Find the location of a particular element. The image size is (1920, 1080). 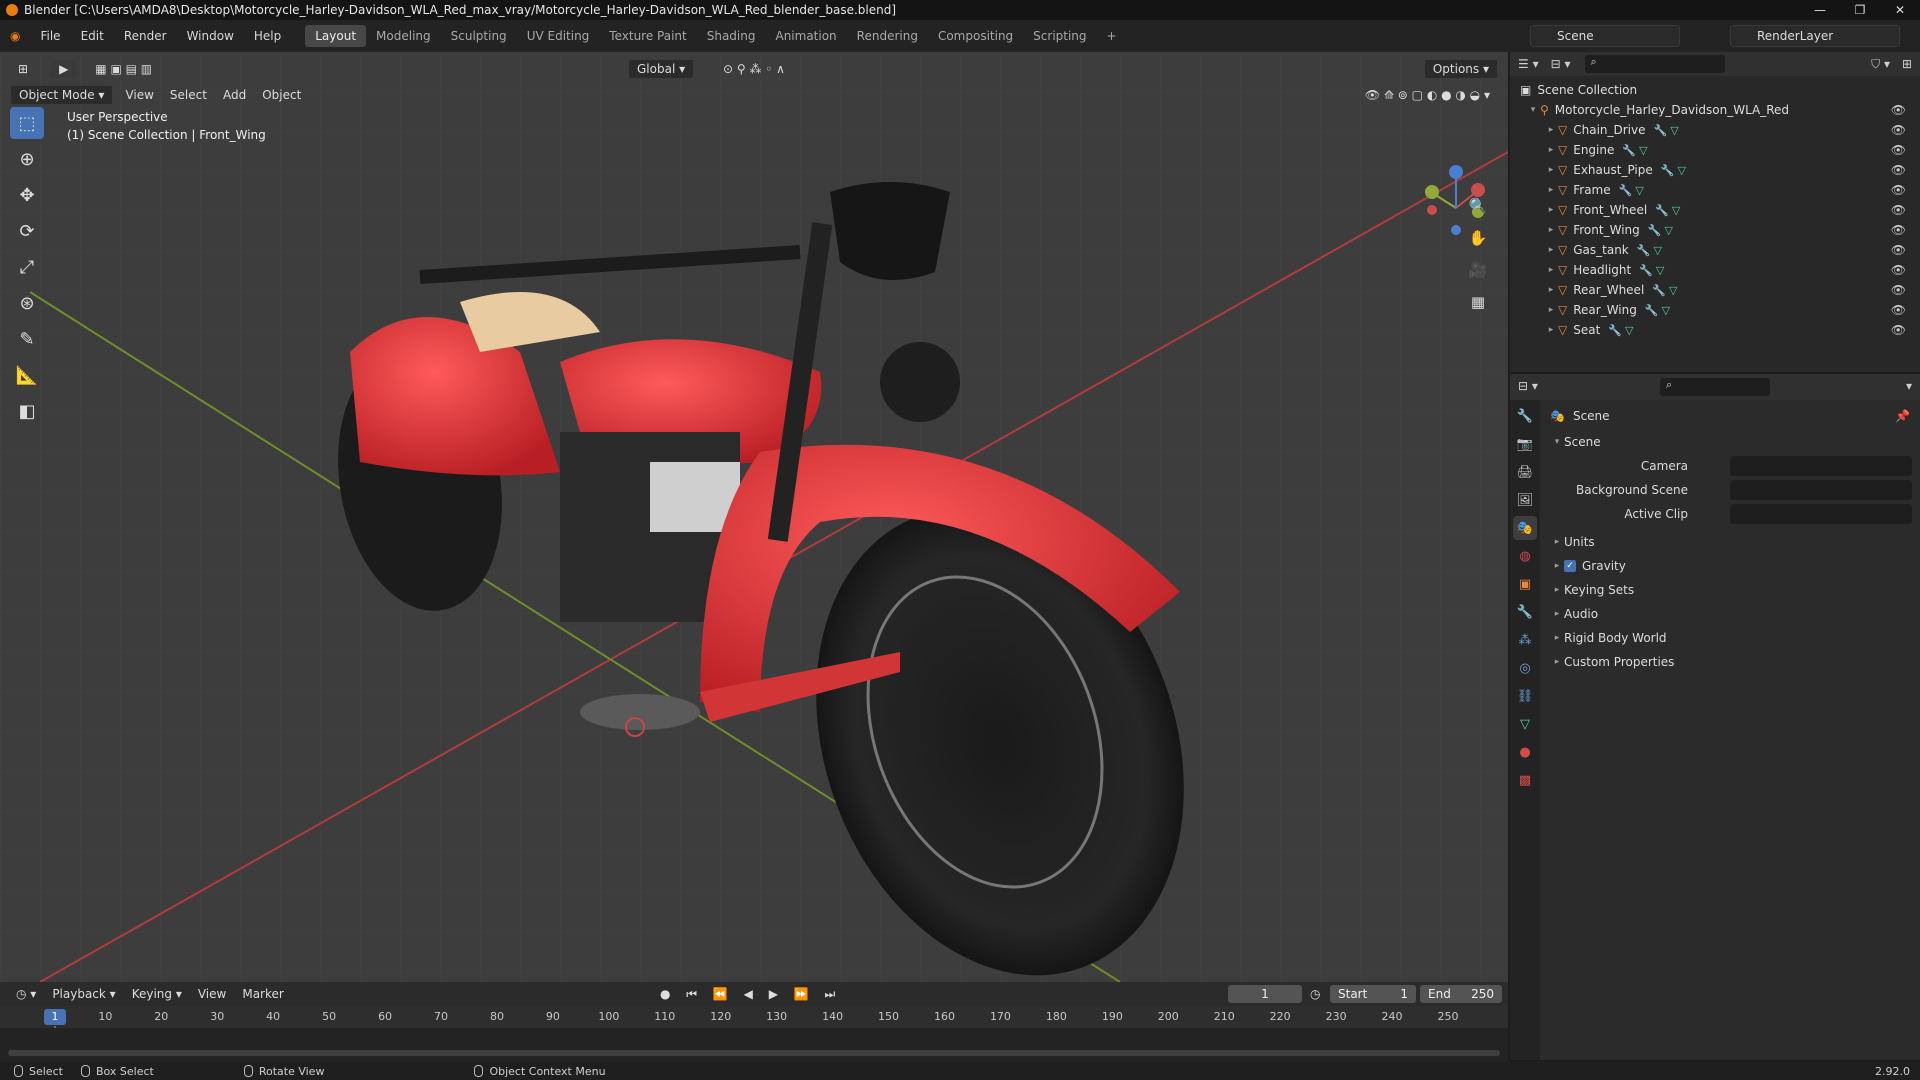

panel-units: ▸ Units is located at coordinates (1730, 542).